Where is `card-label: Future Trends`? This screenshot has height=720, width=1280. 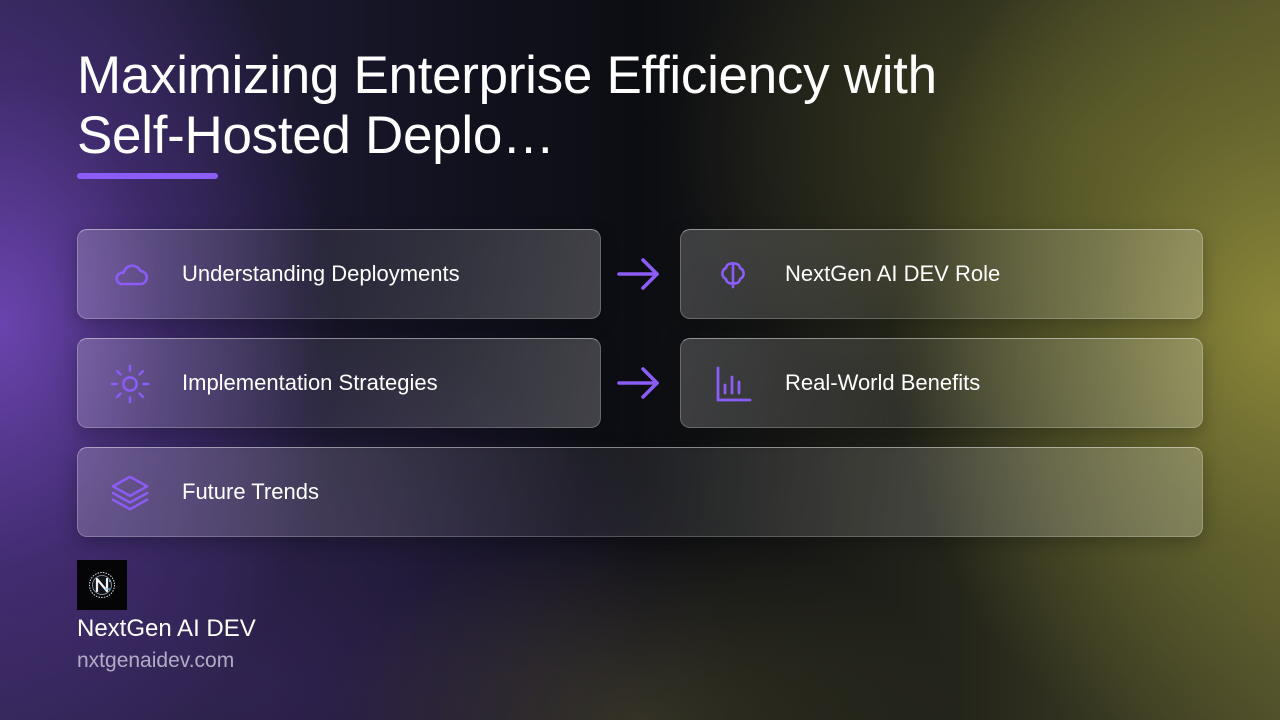
card-label: Future Trends is located at coordinates (250, 491).